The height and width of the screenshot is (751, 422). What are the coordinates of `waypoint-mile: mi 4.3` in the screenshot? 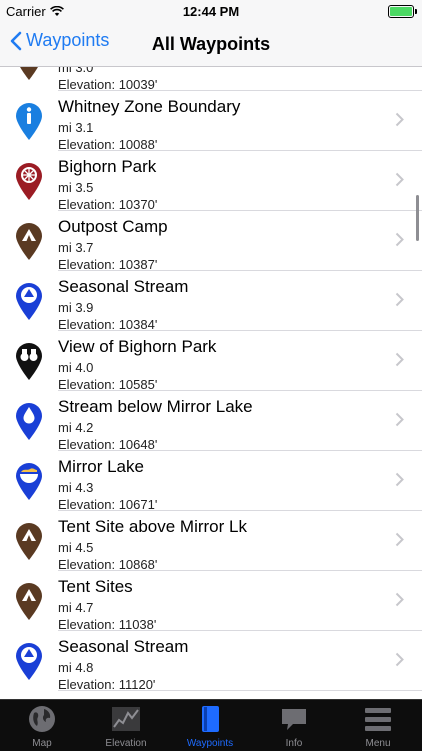 It's located at (76, 487).